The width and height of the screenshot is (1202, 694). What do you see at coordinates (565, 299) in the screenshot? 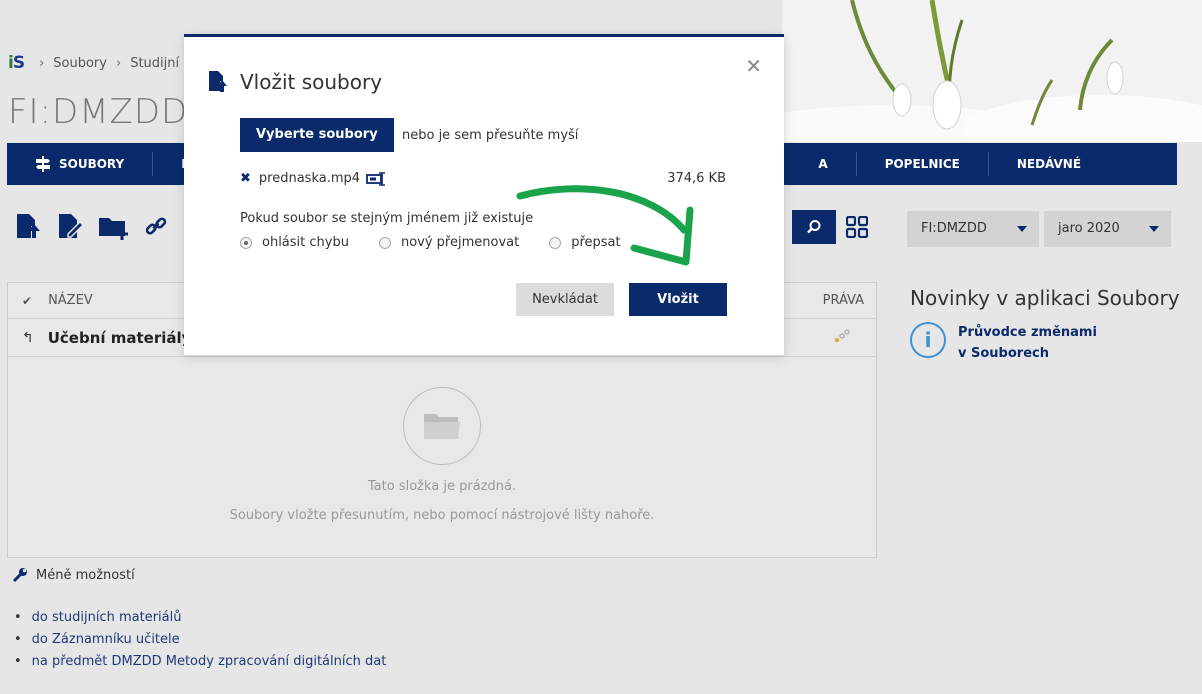
I see `cancel-button: Nevkládat` at bounding box center [565, 299].